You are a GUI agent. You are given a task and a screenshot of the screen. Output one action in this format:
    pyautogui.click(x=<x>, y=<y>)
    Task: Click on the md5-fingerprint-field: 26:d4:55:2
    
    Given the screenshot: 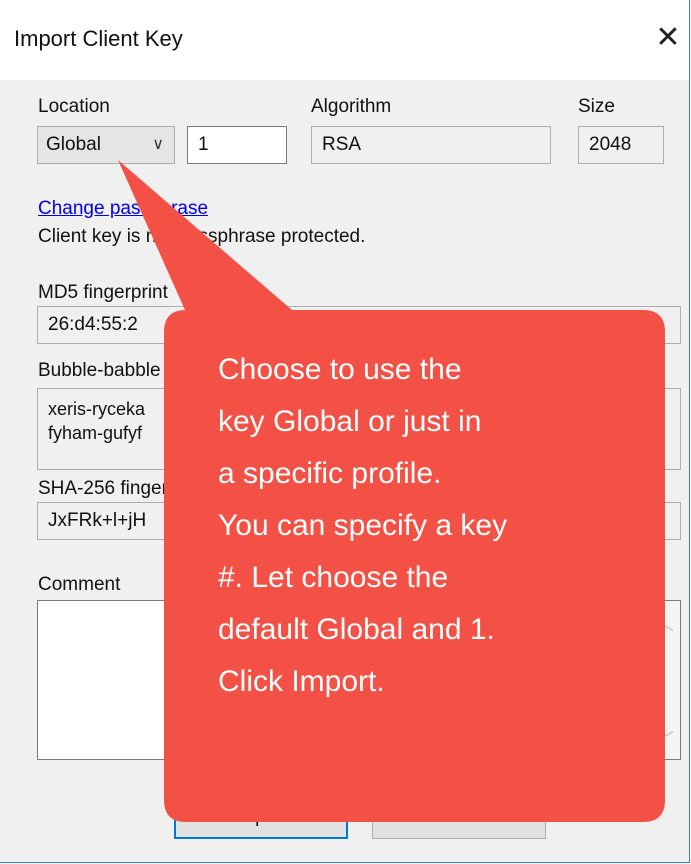 What is the action you would take?
    pyautogui.click(x=359, y=325)
    